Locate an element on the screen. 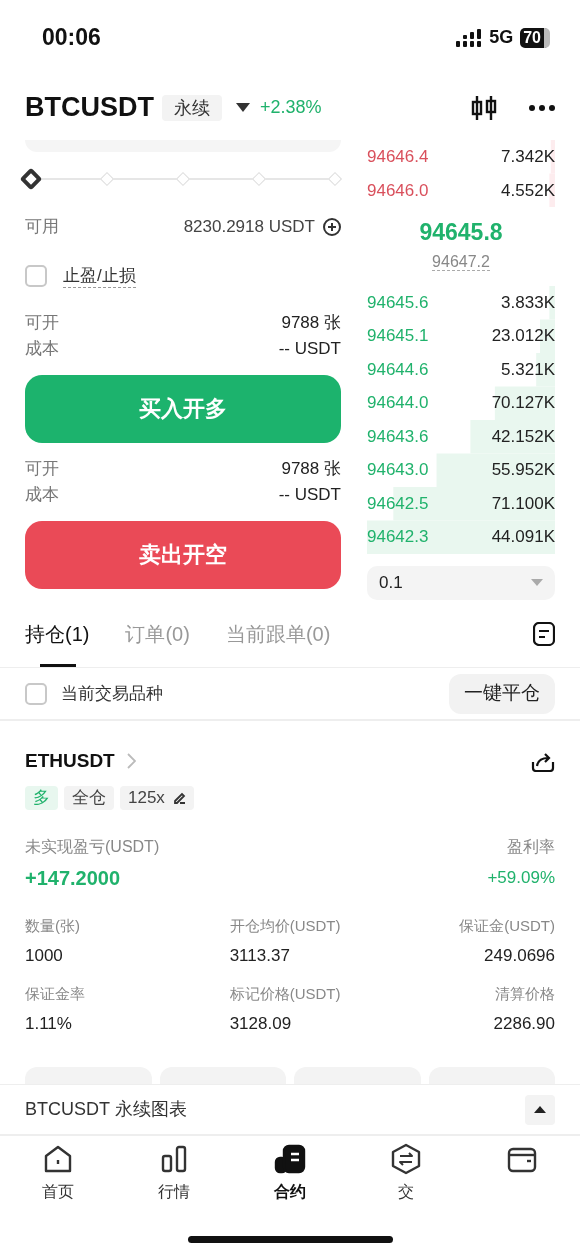 The image size is (580, 1255). order-price: 94645.1 is located at coordinates (398, 336).